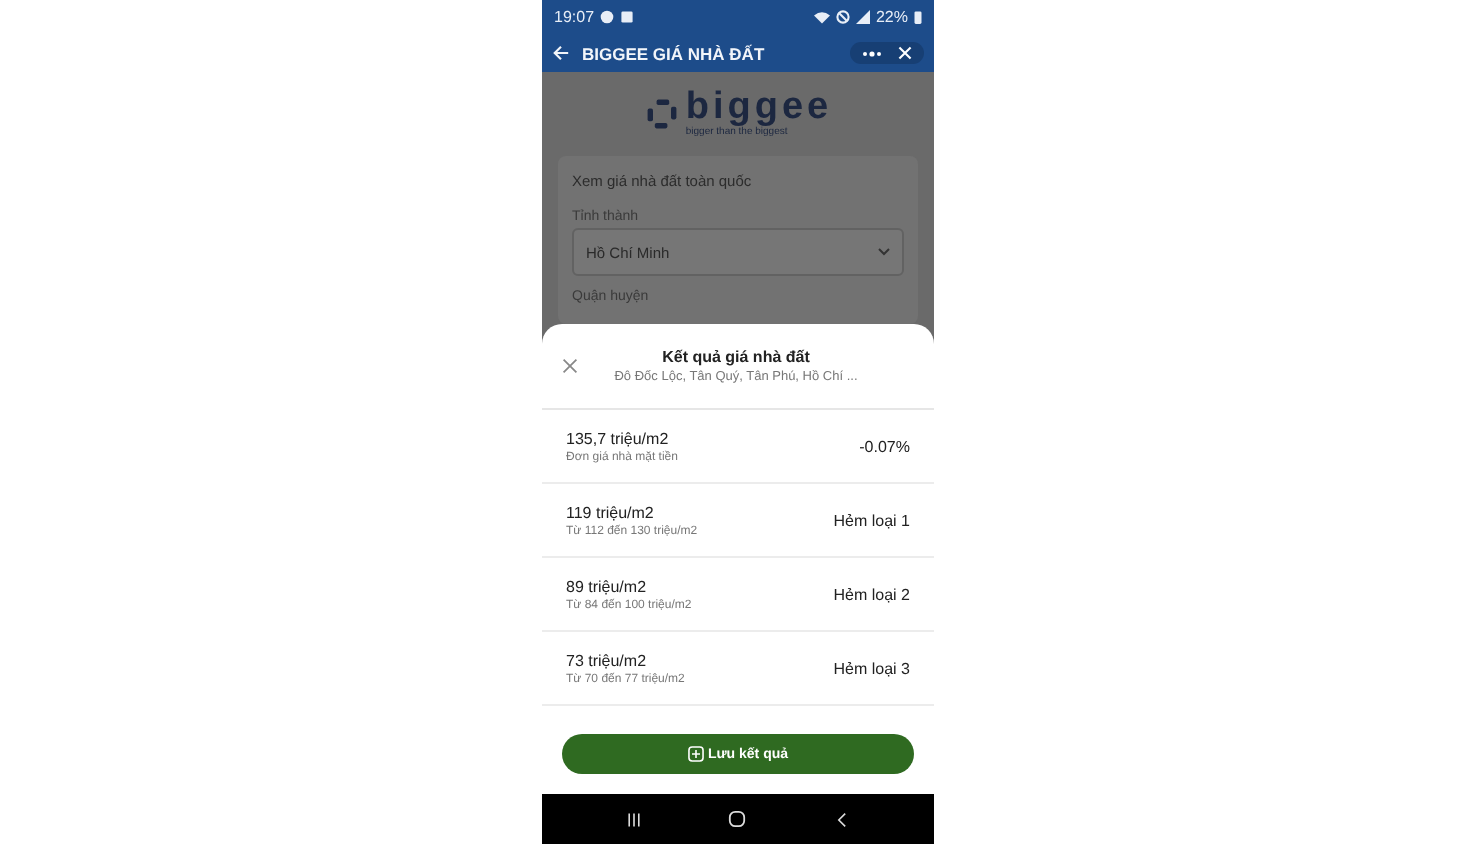  I want to click on logo-mark-icon, so click(661, 114).